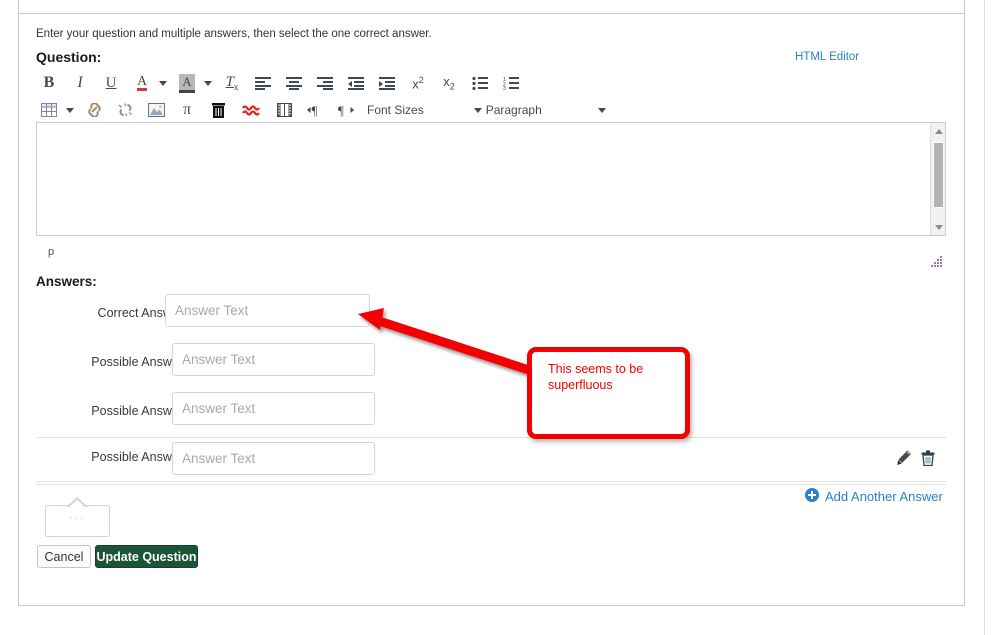 The image size is (999, 635). Describe the element at coordinates (812, 496) in the screenshot. I see `plus-circle-icon` at that location.